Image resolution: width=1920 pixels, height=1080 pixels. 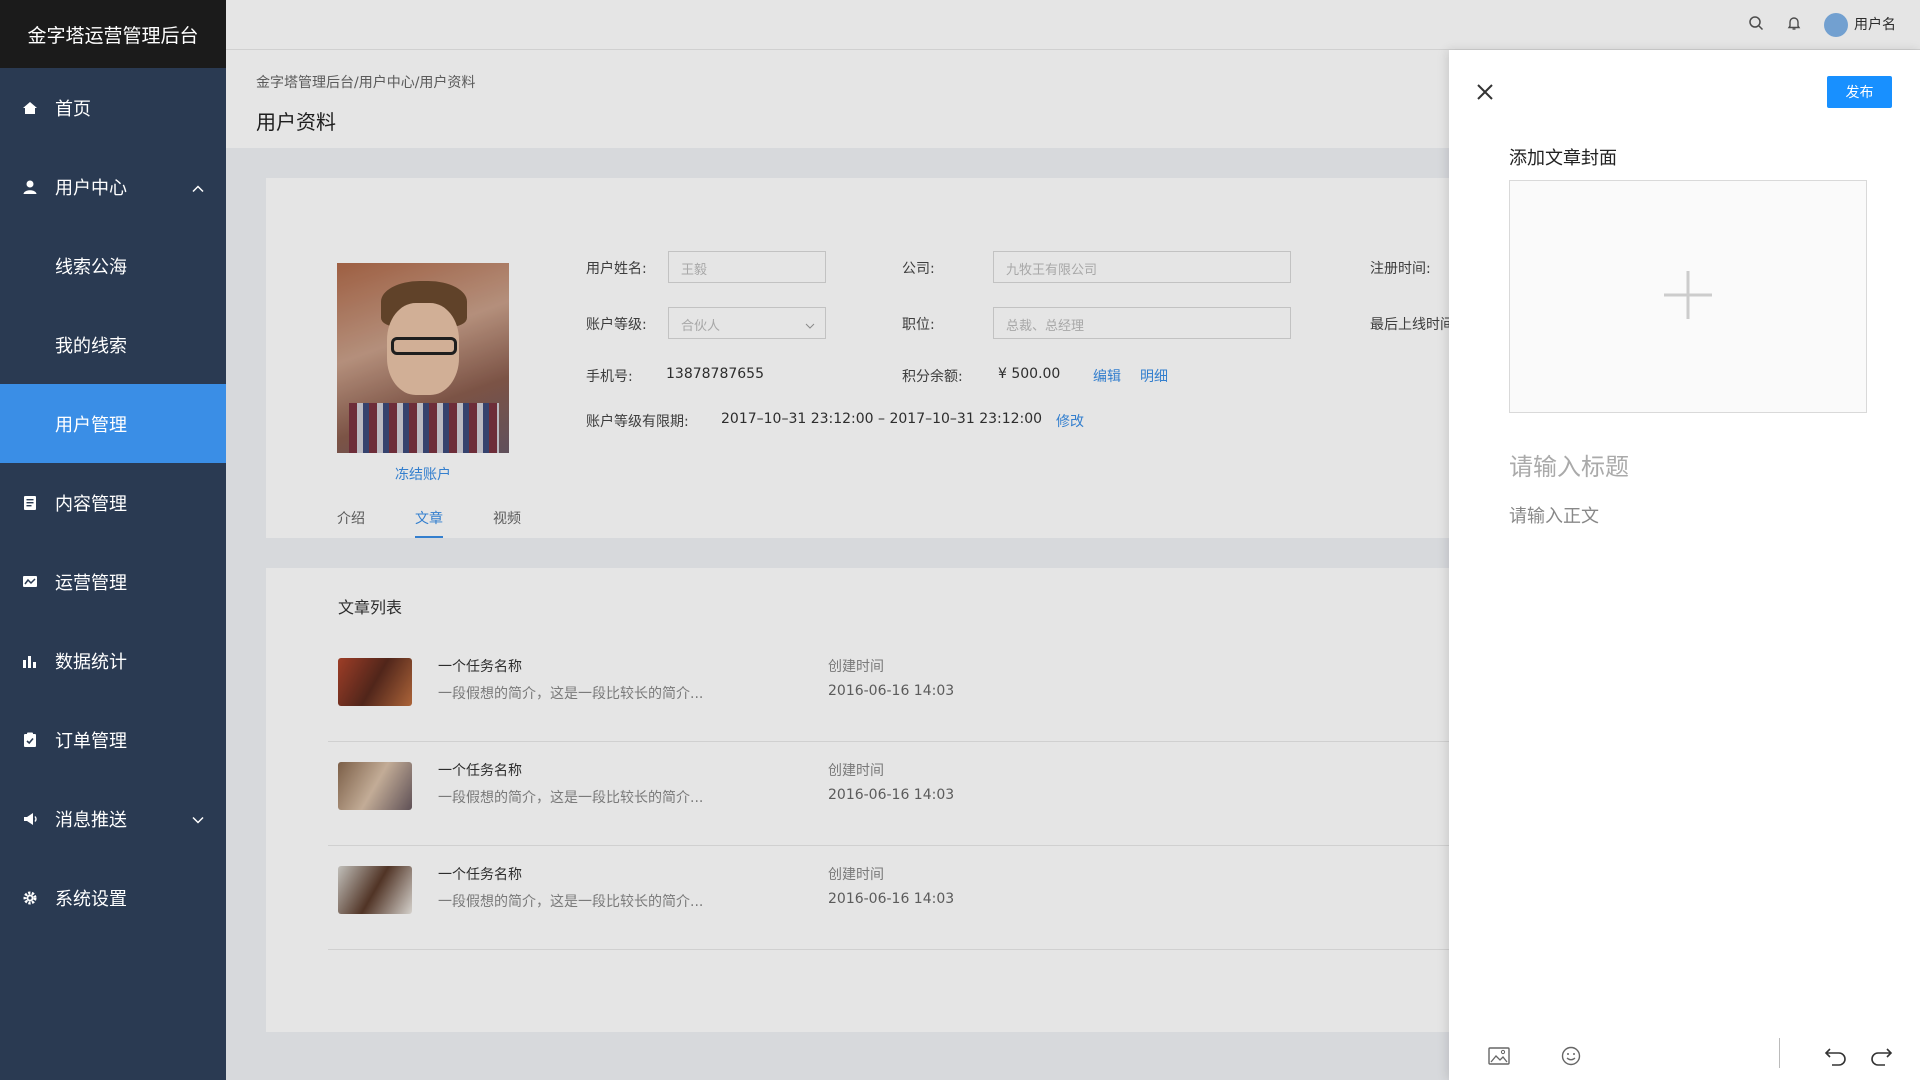 I want to click on chevron-up-icon, so click(x=198, y=186).